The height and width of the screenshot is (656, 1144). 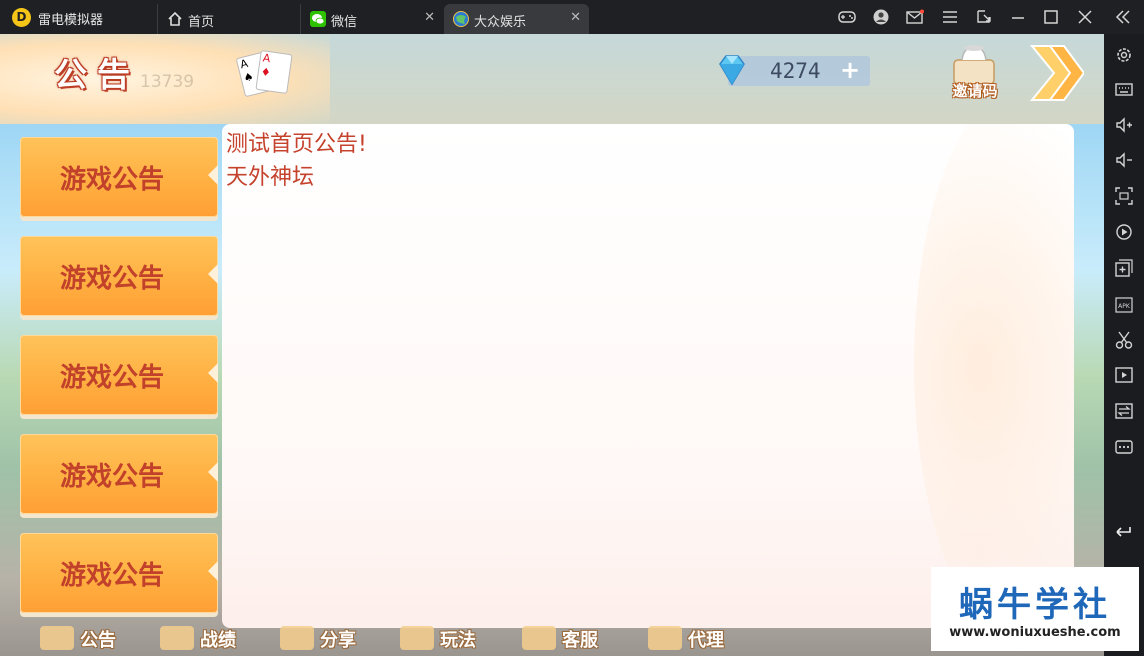 I want to click on tab-label: 首页, so click(x=201, y=22).